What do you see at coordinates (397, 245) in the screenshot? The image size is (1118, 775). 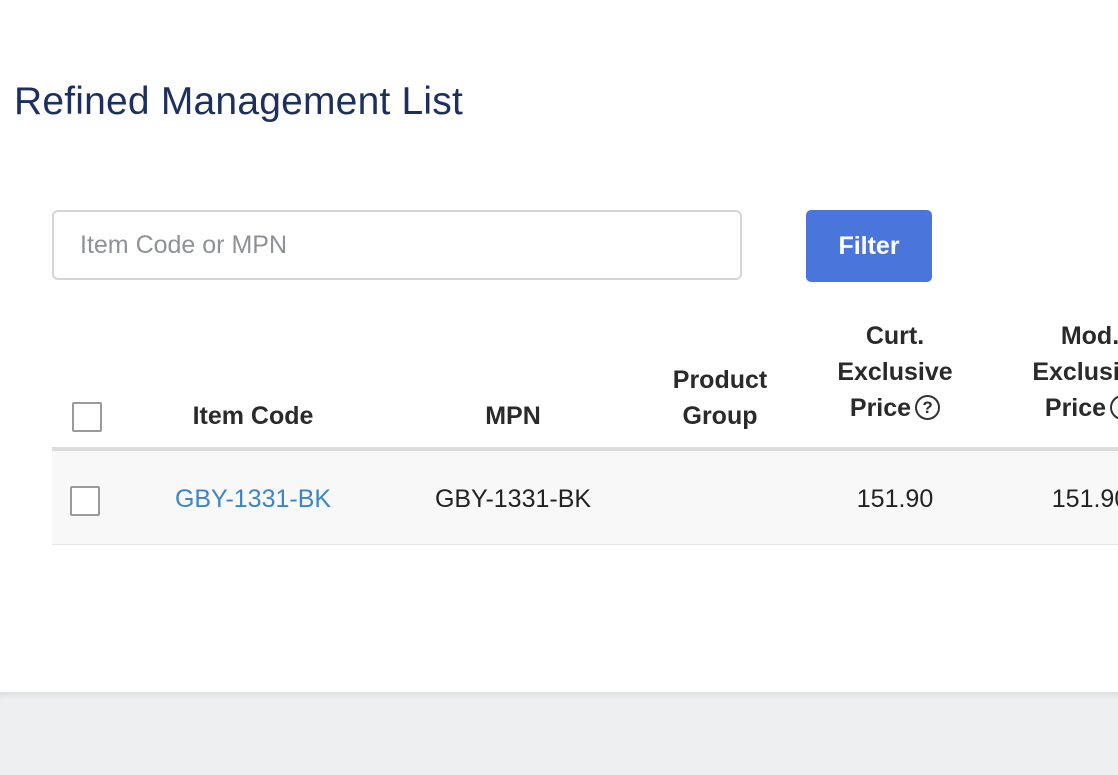 I see `search-input` at bounding box center [397, 245].